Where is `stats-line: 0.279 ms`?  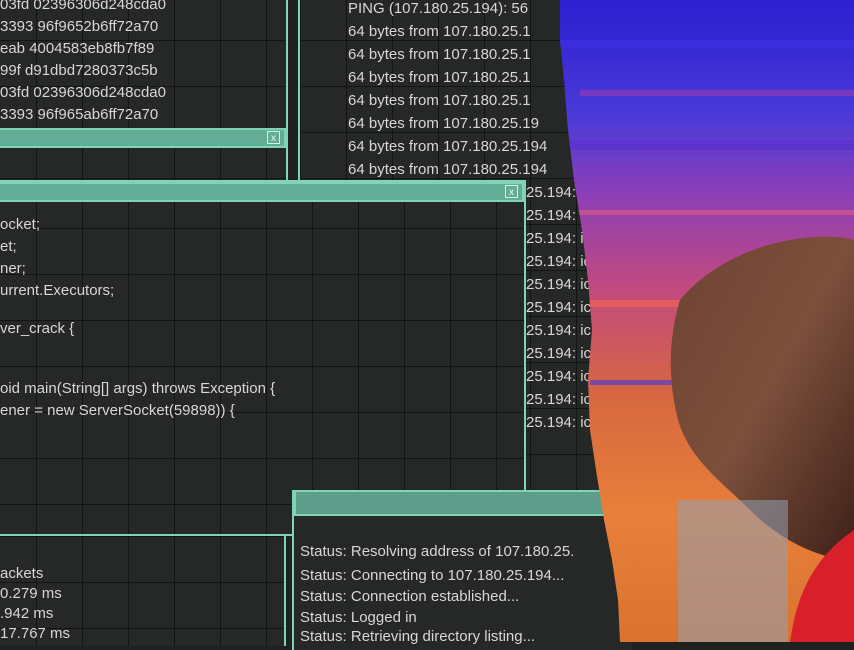 stats-line: 0.279 ms is located at coordinates (31, 593).